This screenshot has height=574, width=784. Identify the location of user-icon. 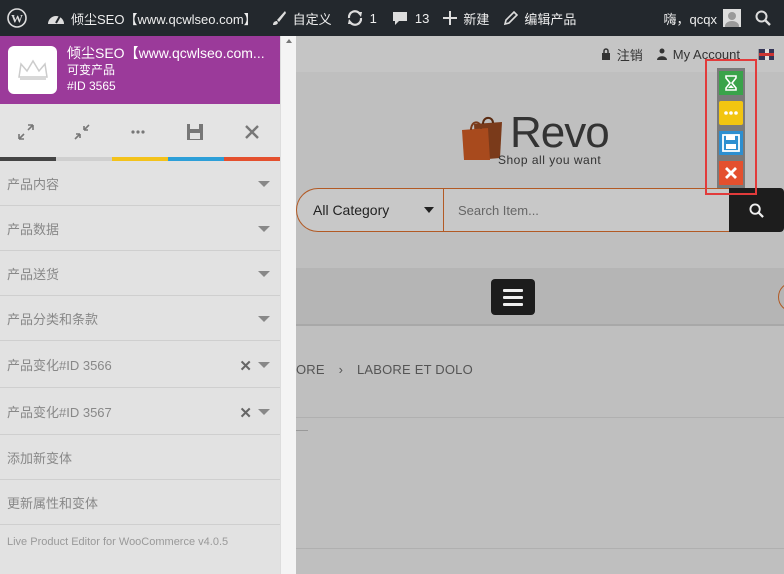
(661, 54).